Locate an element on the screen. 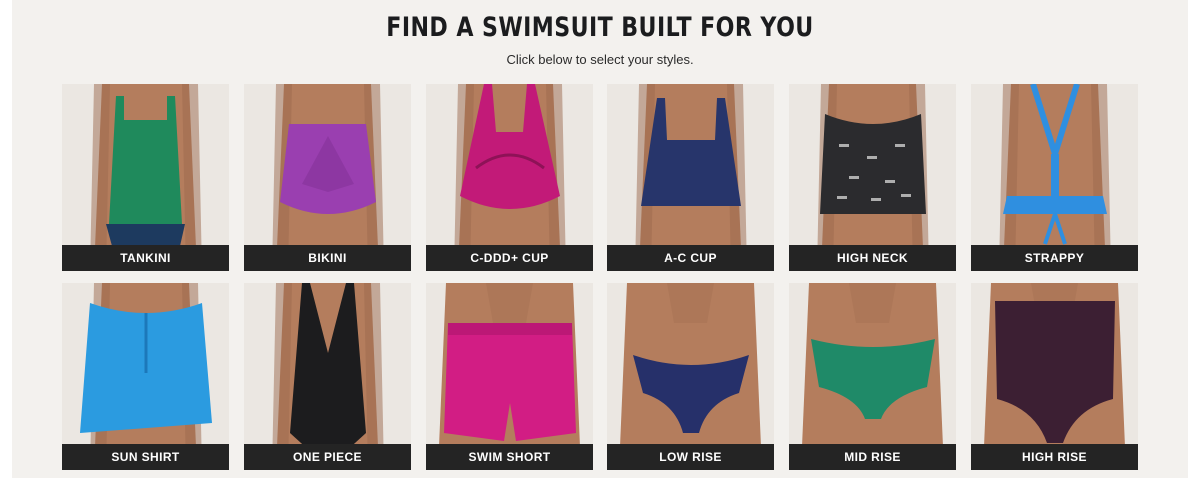 This screenshot has height=478, width=1200. style-tile-low-rise: LOW RISE is located at coordinates (690, 376).